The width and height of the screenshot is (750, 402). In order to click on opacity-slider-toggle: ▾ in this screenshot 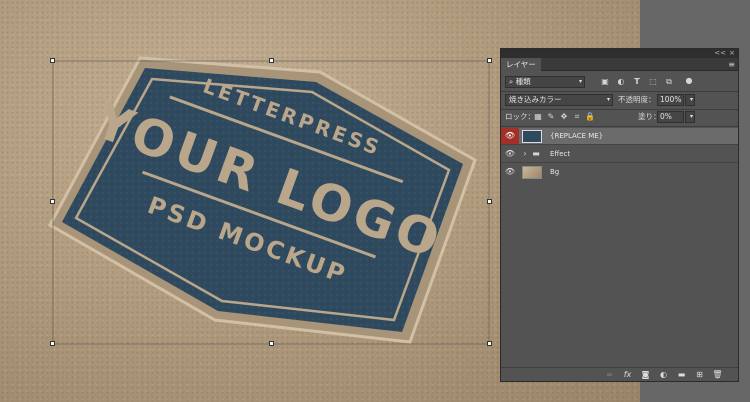, I will do `click(690, 100)`.